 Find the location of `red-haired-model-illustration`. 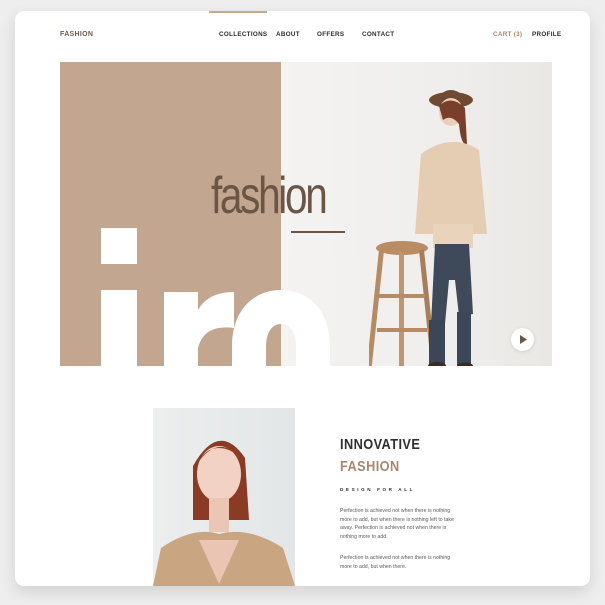

red-haired-model-illustration is located at coordinates (224, 513).